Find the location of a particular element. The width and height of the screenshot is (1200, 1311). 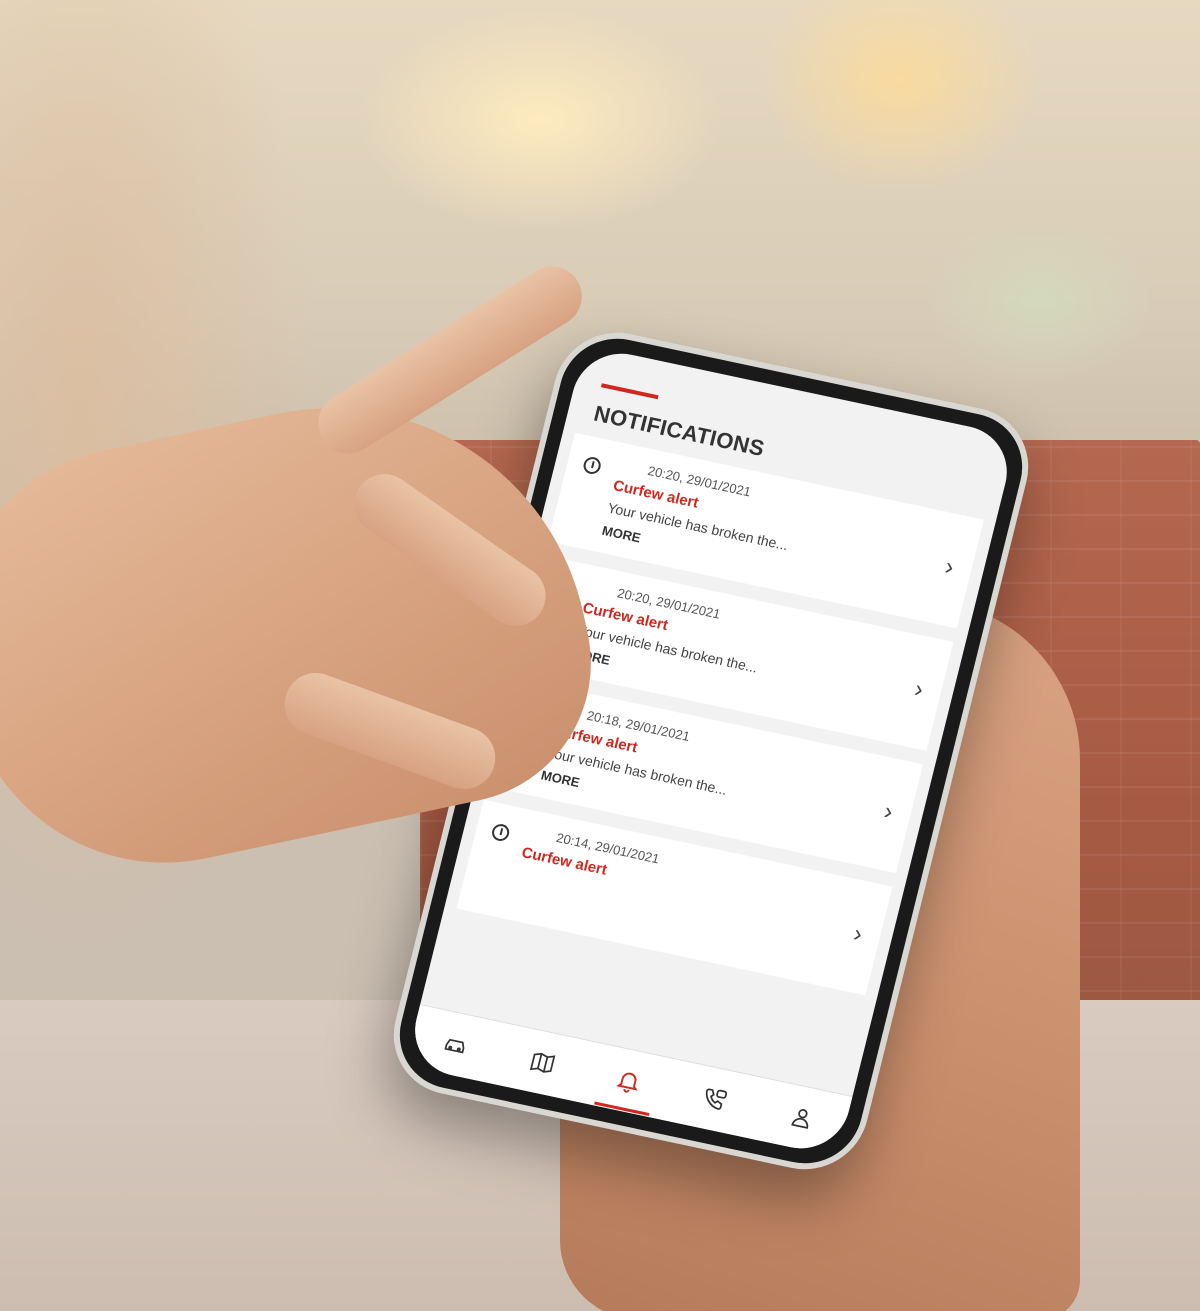

bell-icon is located at coordinates (627, 1082).